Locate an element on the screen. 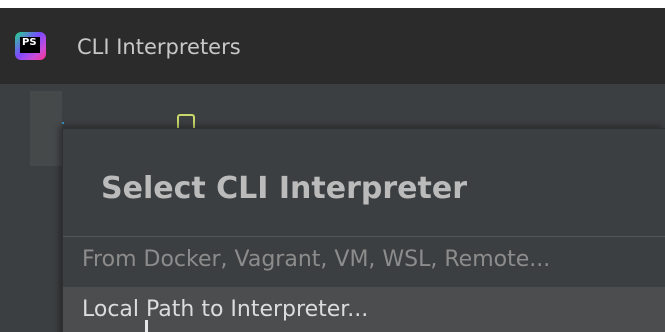 This screenshot has width=665, height=332. window-title: CLI Interpreters is located at coordinates (159, 47).